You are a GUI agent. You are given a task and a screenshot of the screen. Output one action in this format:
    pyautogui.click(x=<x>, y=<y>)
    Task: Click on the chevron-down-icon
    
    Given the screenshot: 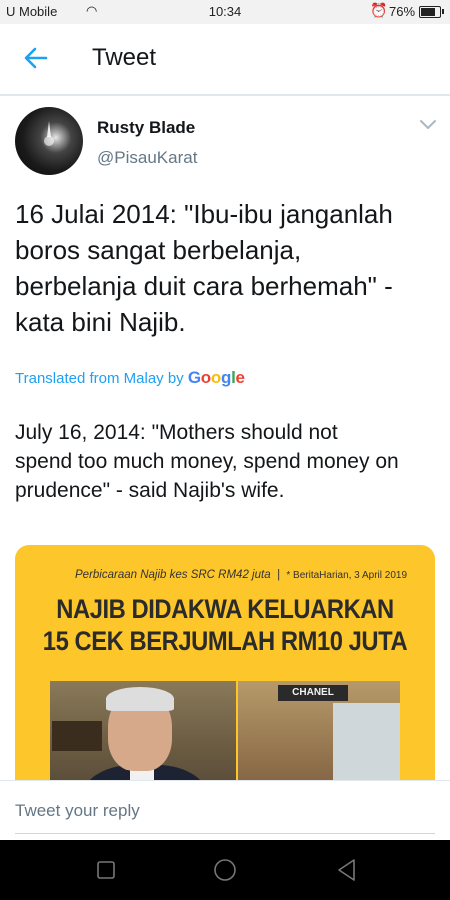 What is the action you would take?
    pyautogui.click(x=428, y=125)
    